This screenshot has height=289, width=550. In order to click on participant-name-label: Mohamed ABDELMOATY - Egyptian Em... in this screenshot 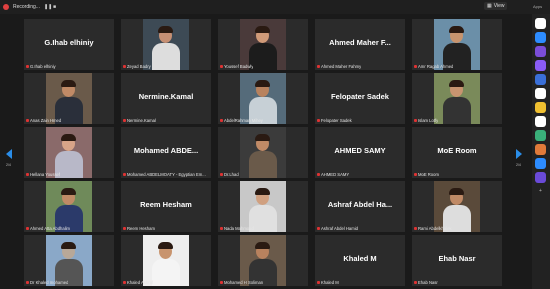, I will do `click(164, 174)`.